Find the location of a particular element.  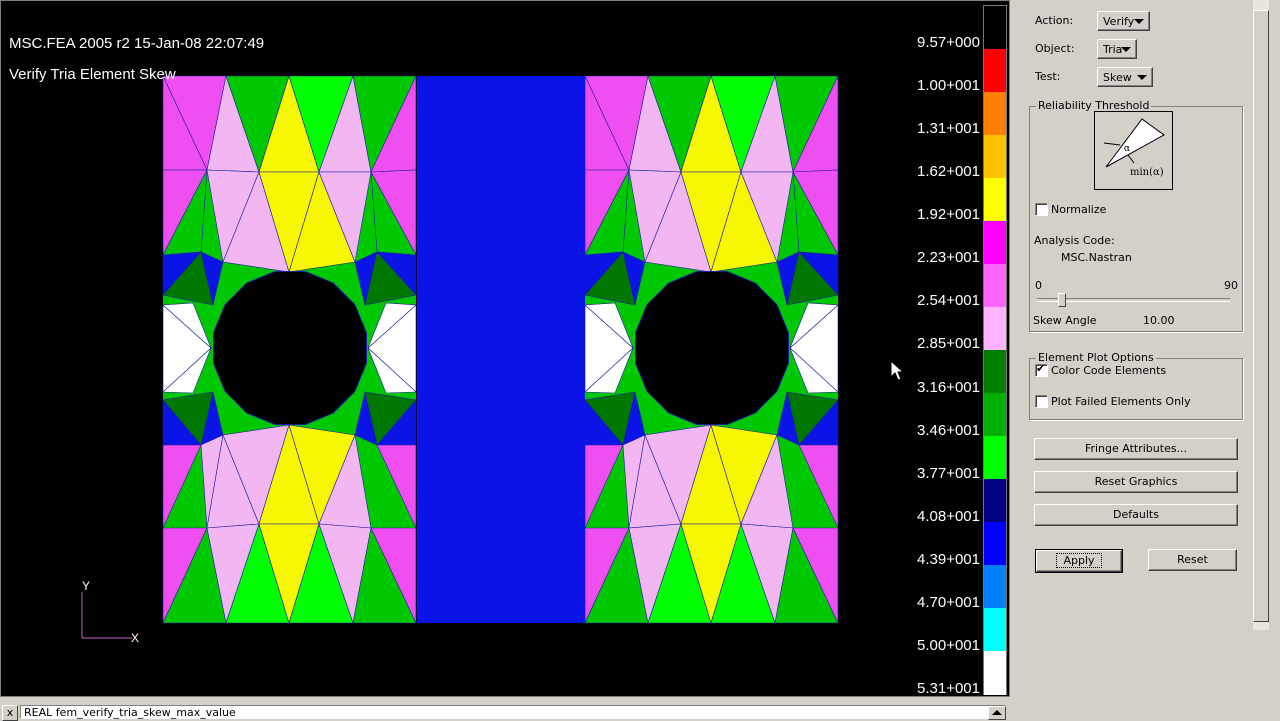

chevron-up-icon is located at coordinates (997, 712).